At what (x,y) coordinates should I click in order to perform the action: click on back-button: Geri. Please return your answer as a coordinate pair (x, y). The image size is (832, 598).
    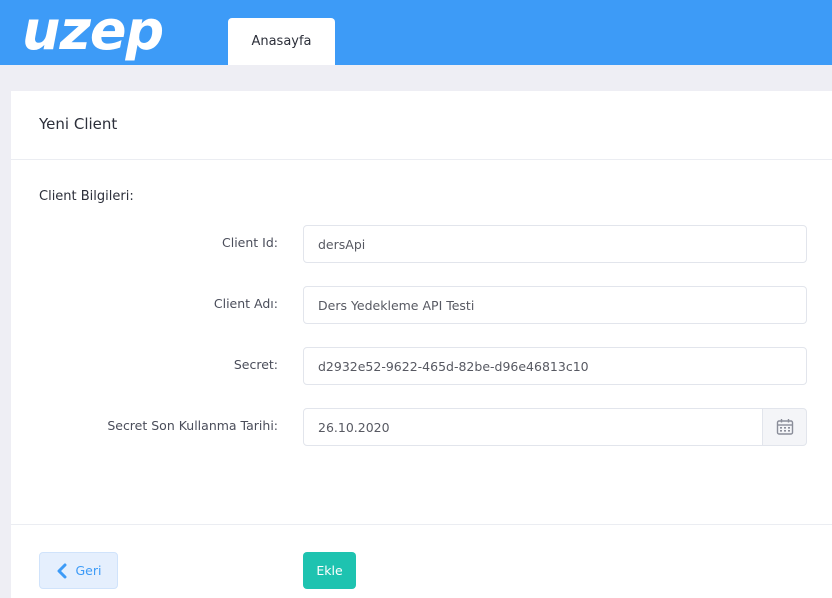
    Looking at the image, I should click on (78, 570).